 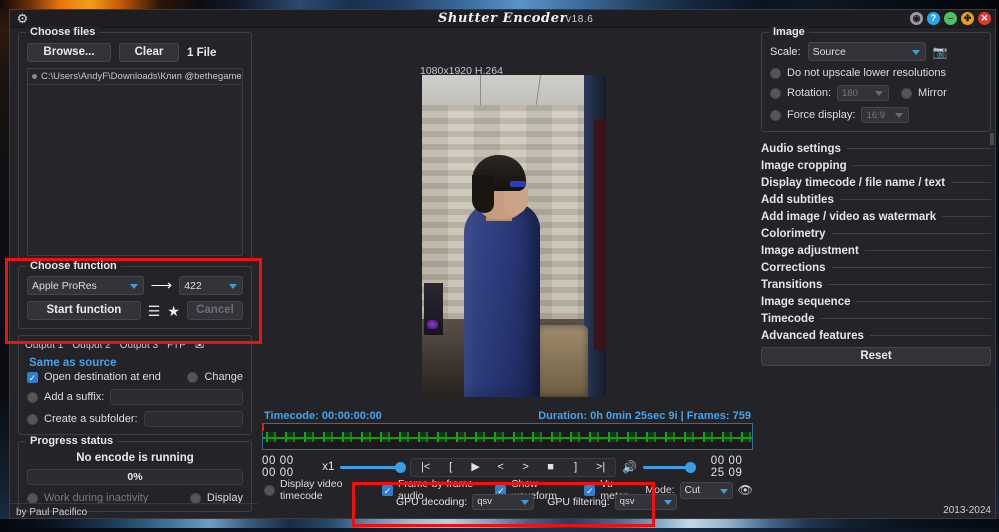 I want to click on preview-chair, so click(x=562, y=361).